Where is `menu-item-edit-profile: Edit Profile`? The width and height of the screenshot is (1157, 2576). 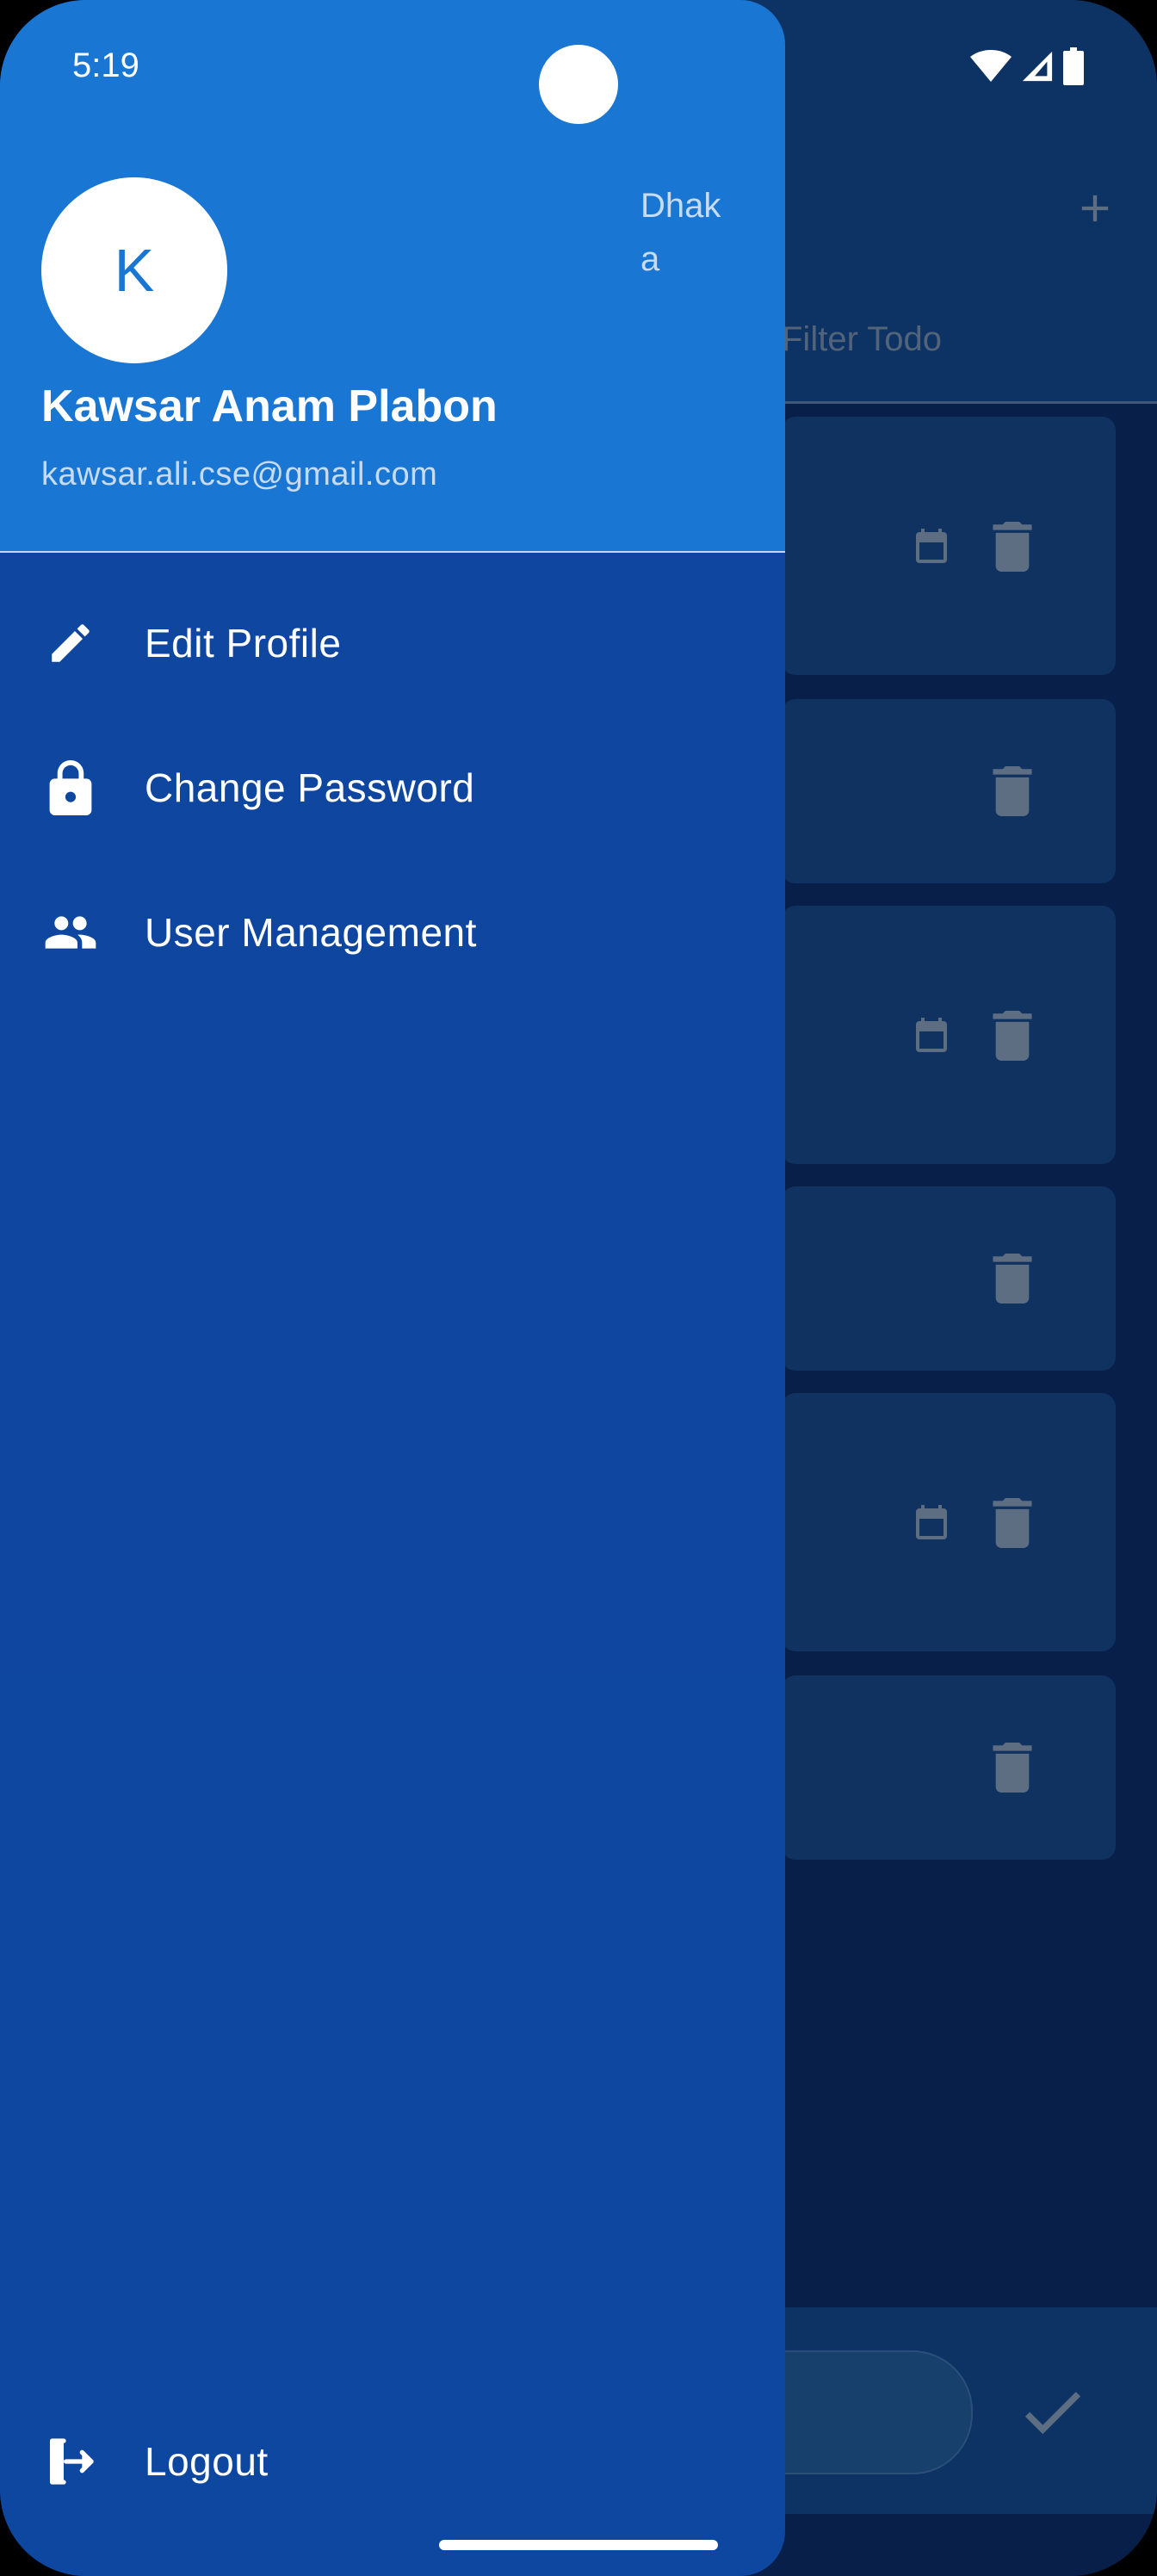 menu-item-edit-profile: Edit Profile is located at coordinates (393, 644).